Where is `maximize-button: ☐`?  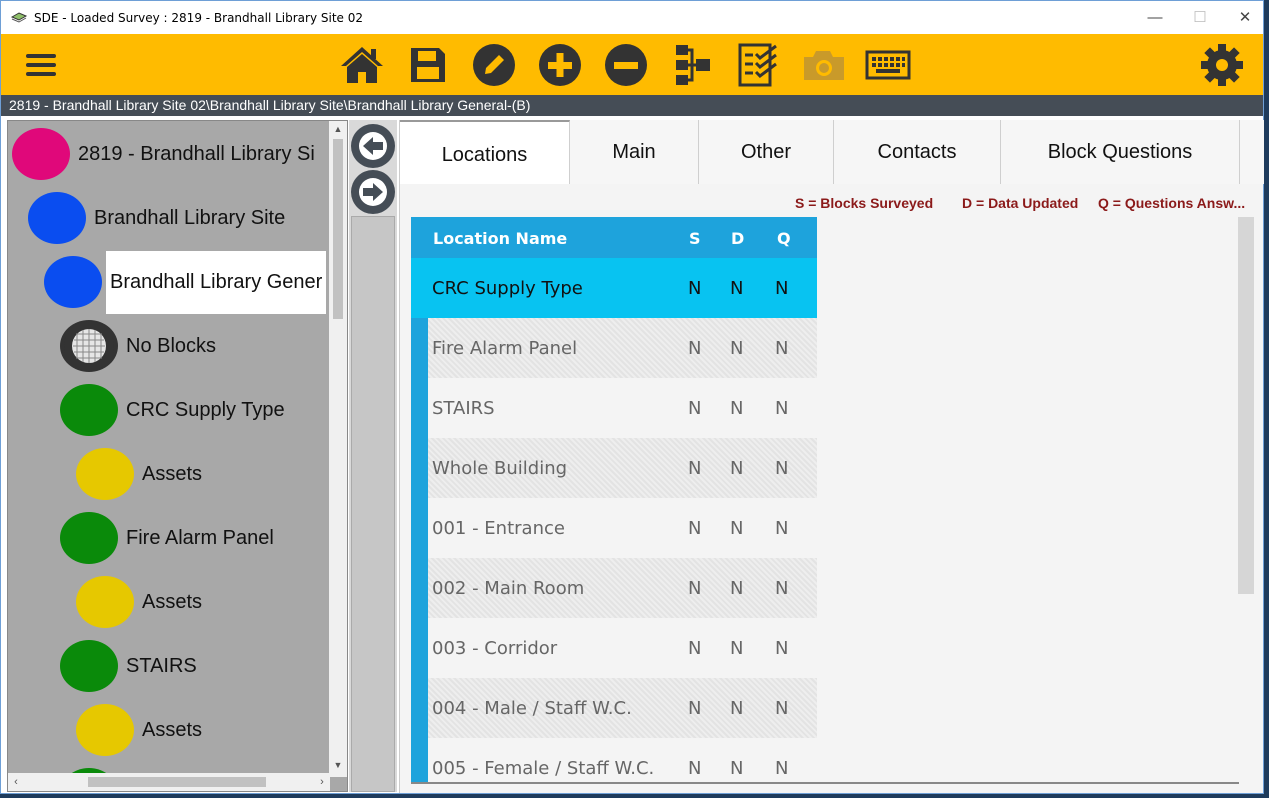 maximize-button: ☐ is located at coordinates (1200, 18).